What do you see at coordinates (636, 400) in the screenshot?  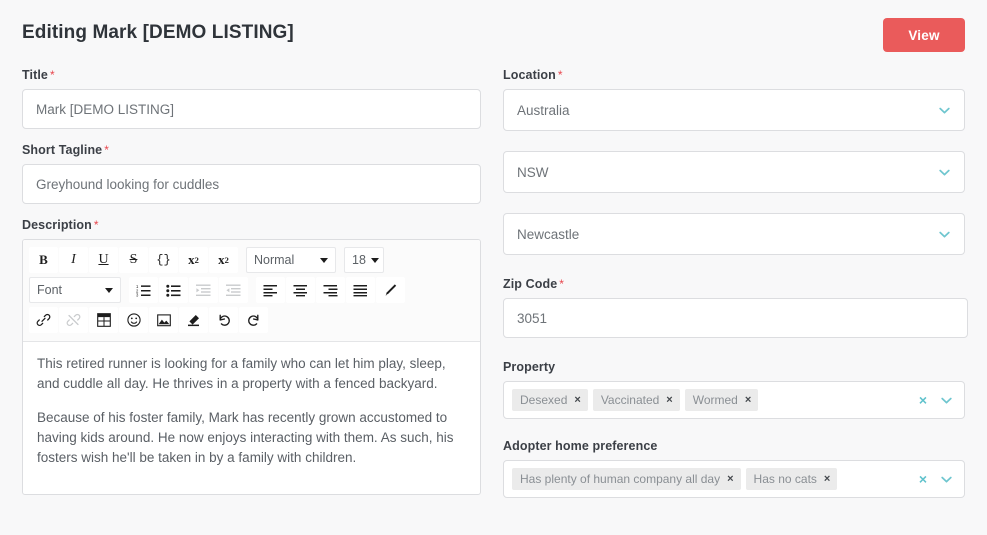 I see `tag-chip: Vaccinated ×` at bounding box center [636, 400].